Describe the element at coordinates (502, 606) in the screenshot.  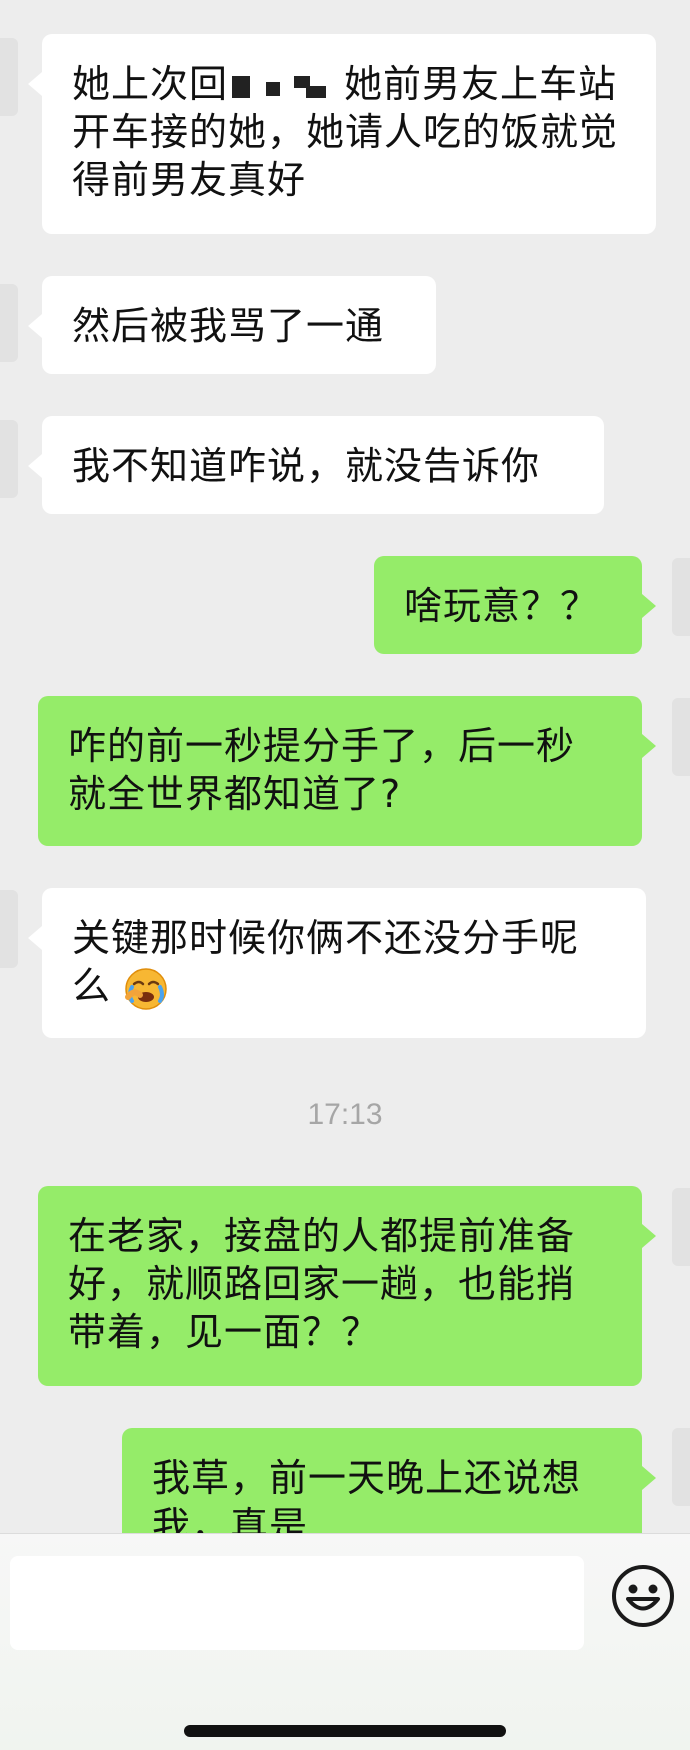
I see `message-text: 啥玩意？？` at that location.